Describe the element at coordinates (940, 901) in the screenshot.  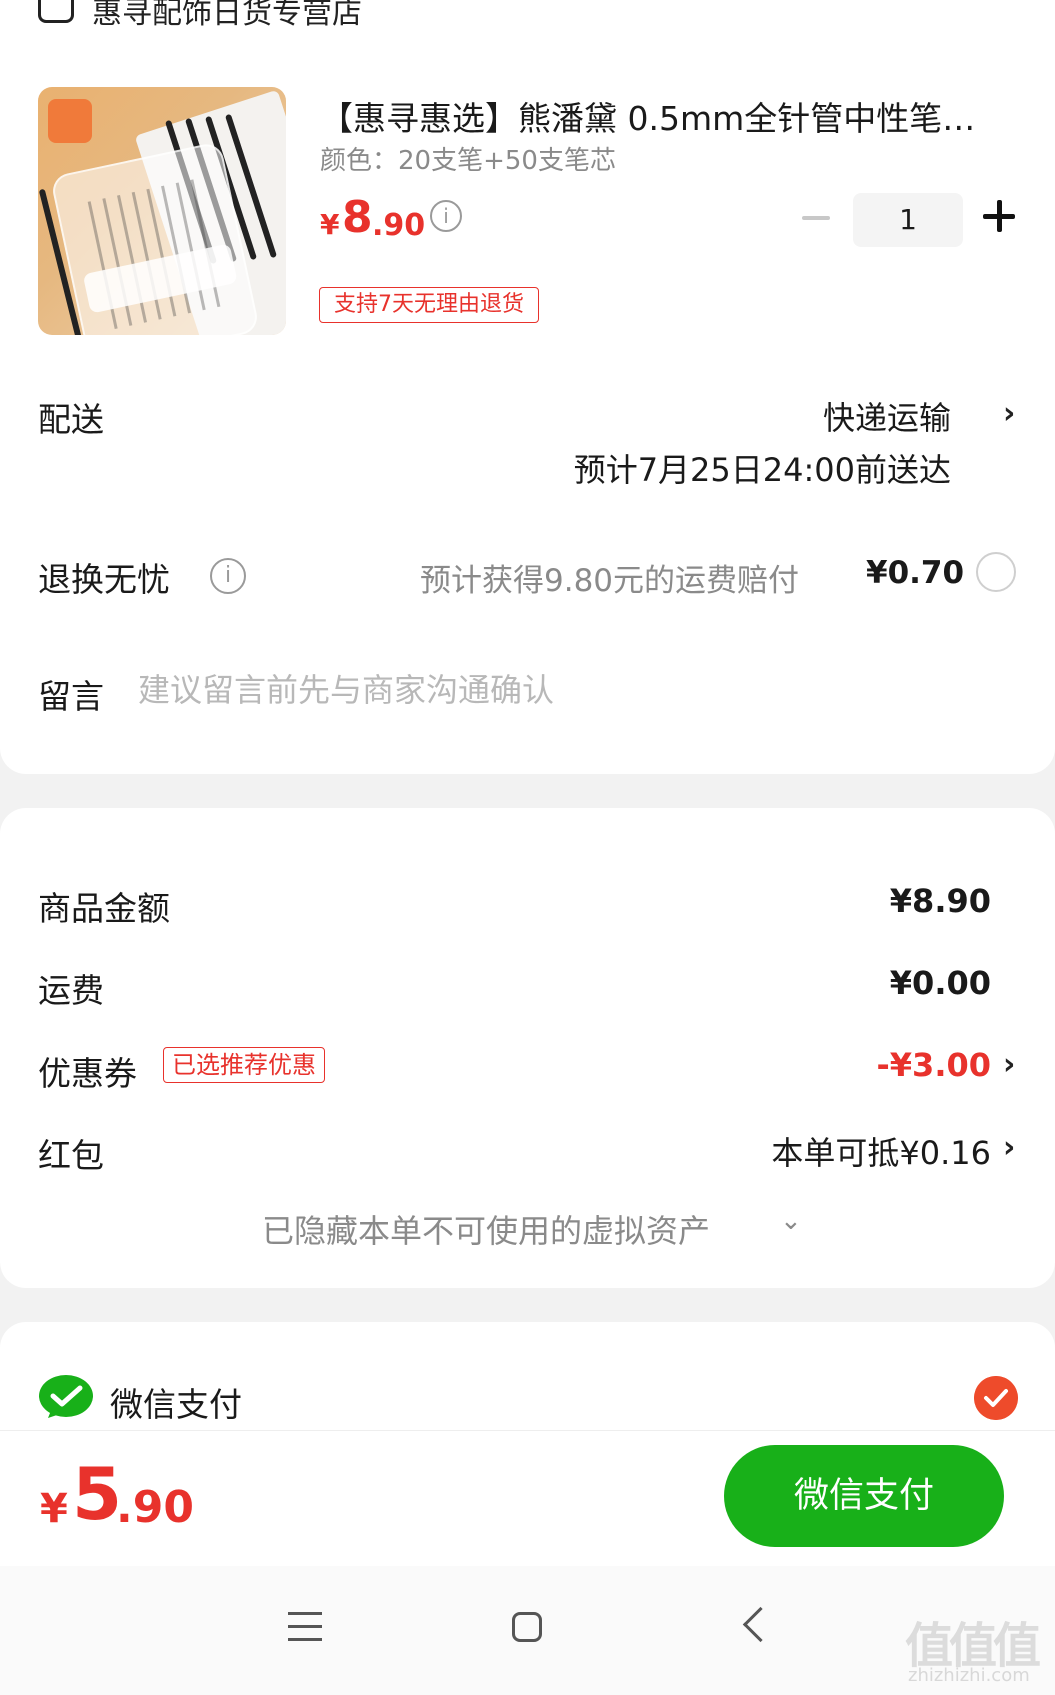
I see `subtotal-value: ¥8.90` at that location.